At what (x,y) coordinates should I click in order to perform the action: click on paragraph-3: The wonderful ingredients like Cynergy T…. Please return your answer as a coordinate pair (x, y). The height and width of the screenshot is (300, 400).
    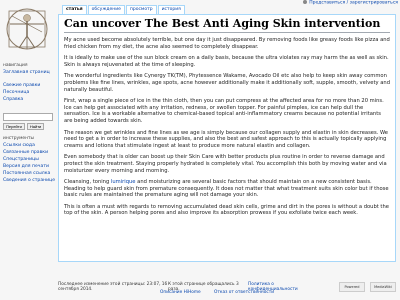
    Looking at the image, I should click on (227, 83).